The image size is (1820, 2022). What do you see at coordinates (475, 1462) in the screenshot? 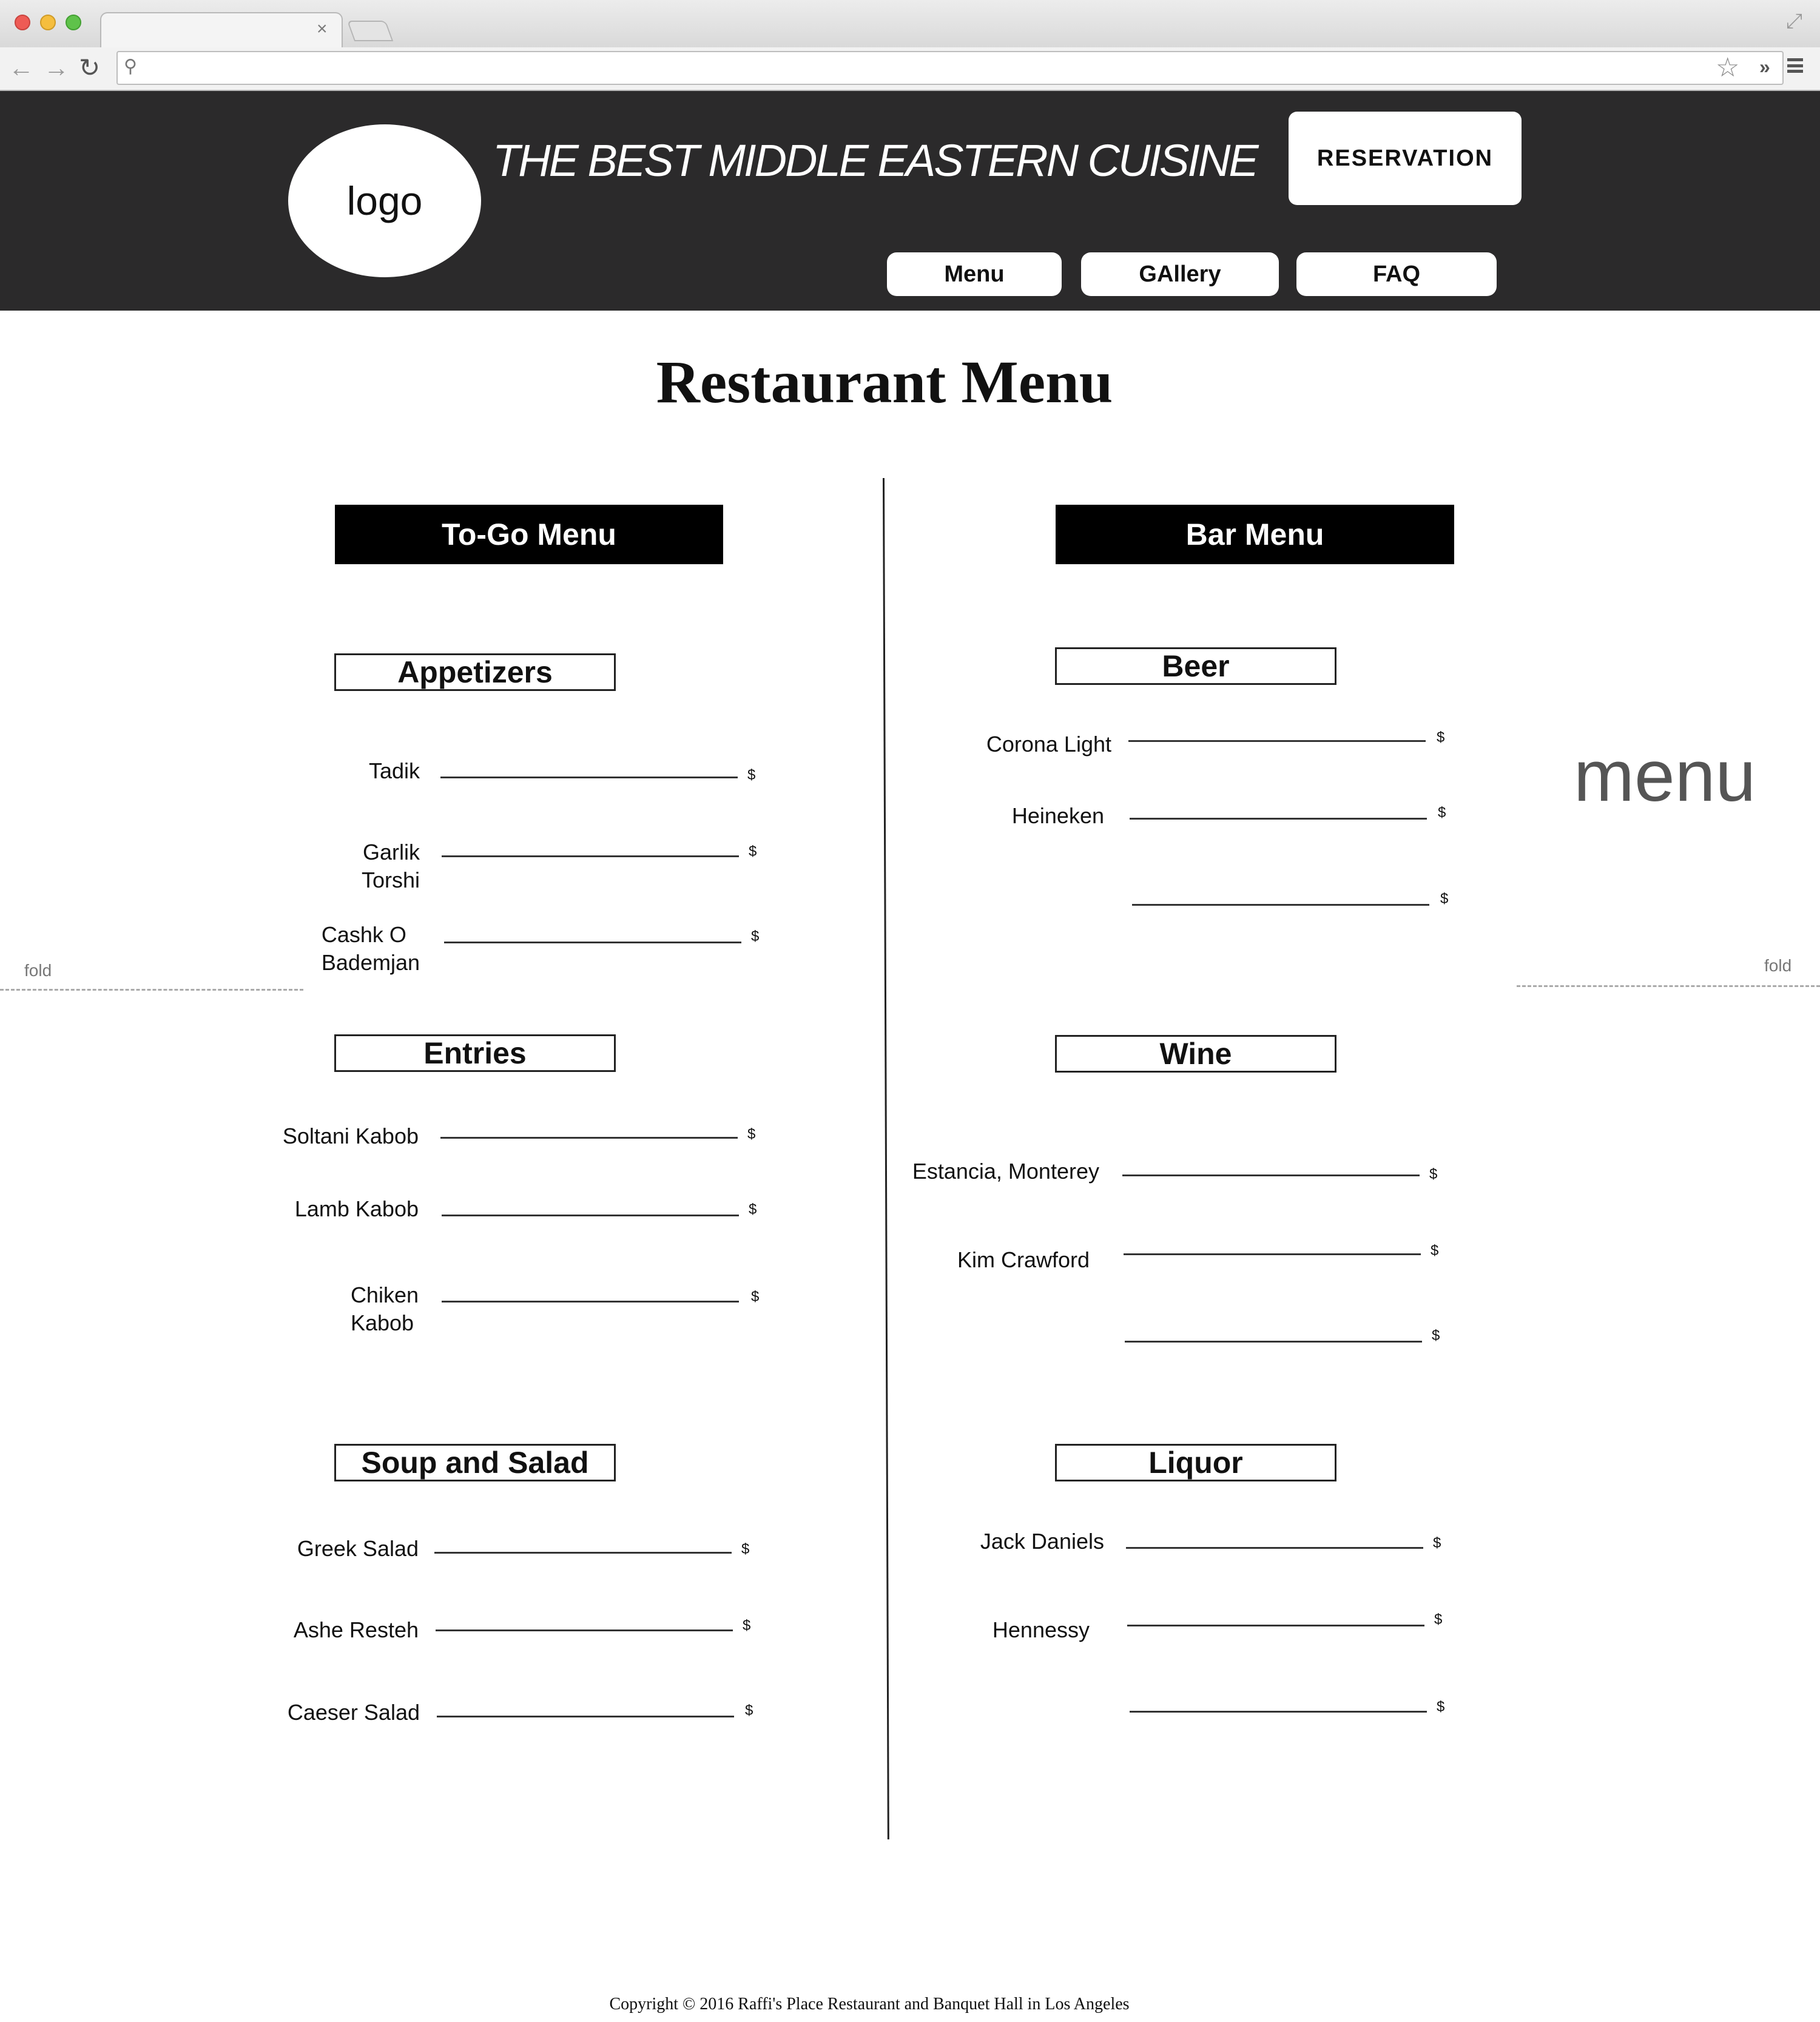
I see `category-soup-and-salad: Soup and Salad` at bounding box center [475, 1462].